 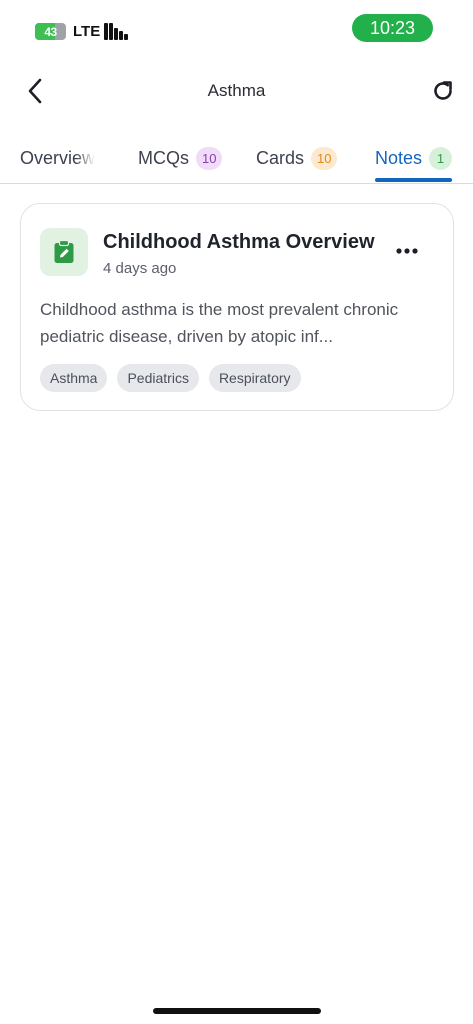 What do you see at coordinates (254, 378) in the screenshot?
I see `tag-chip: Respiratory` at bounding box center [254, 378].